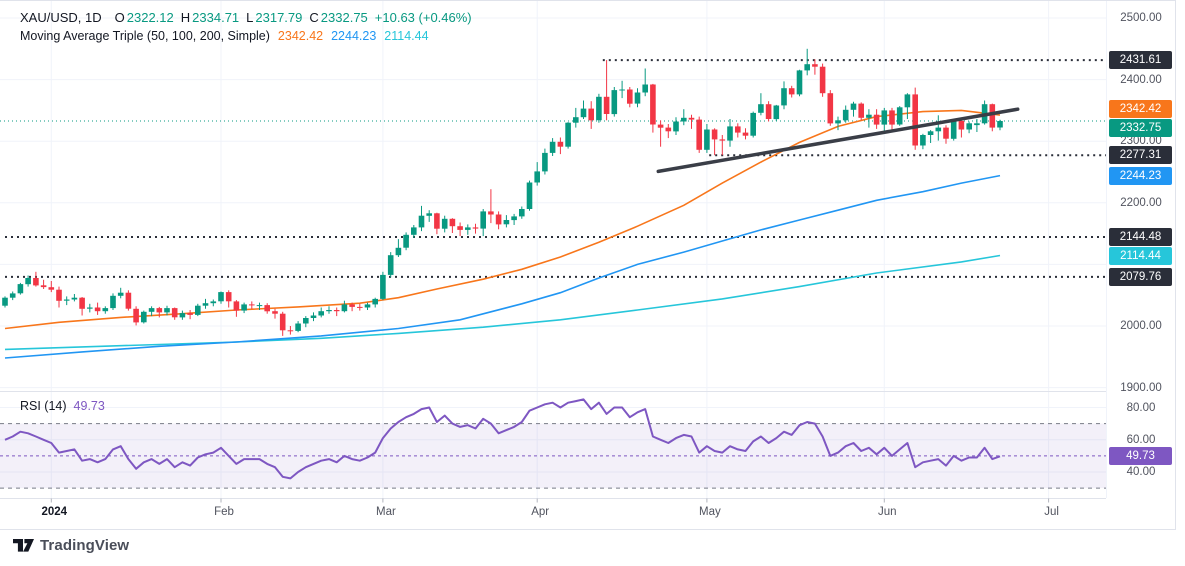  Describe the element at coordinates (1140, 127) in the screenshot. I see `price-axis-badge: 2332.75` at that location.